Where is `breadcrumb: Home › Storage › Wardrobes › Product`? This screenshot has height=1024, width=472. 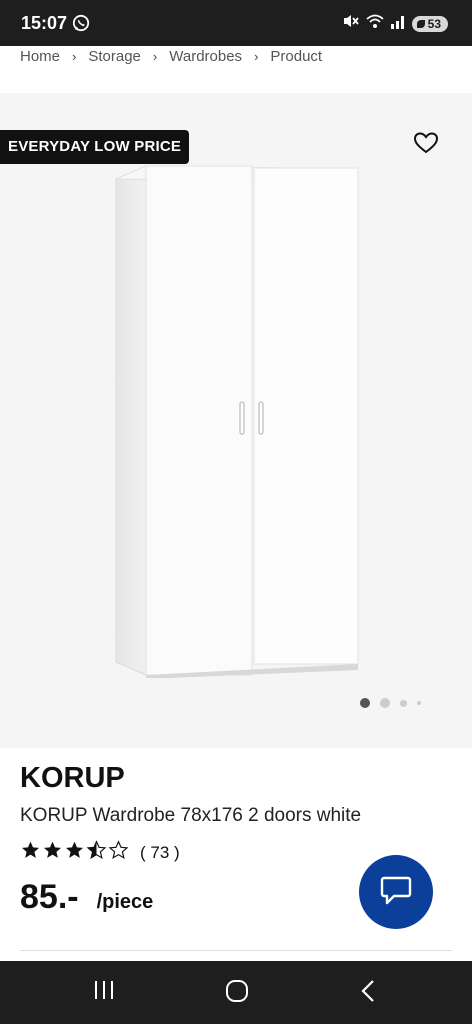 breadcrumb: Home › Storage › Wardrobes › Product is located at coordinates (171, 56).